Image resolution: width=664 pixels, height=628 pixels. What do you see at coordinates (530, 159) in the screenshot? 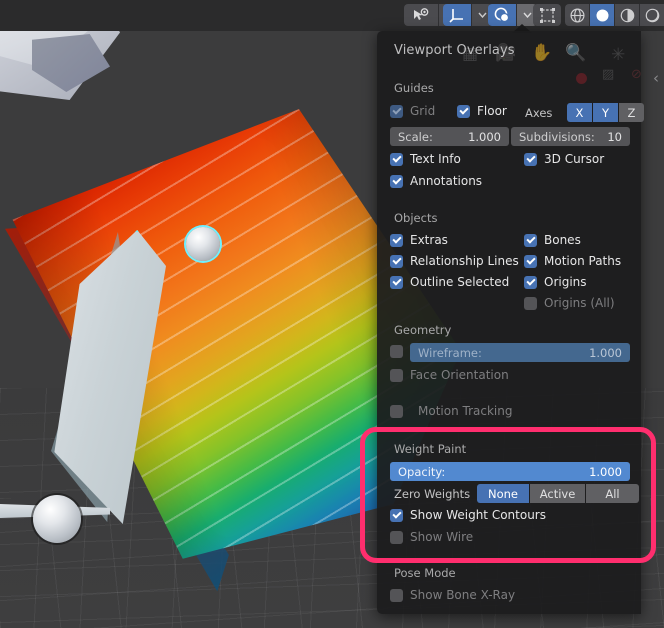
I see `checkbox-3d-cursor-box` at bounding box center [530, 159].